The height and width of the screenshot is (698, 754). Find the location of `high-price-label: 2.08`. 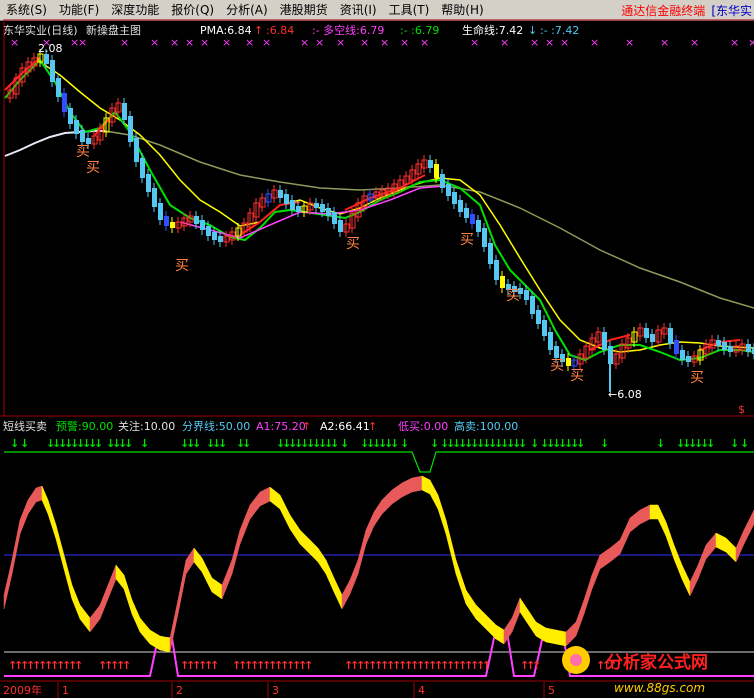

high-price-label: 2.08 is located at coordinates (50, 48).